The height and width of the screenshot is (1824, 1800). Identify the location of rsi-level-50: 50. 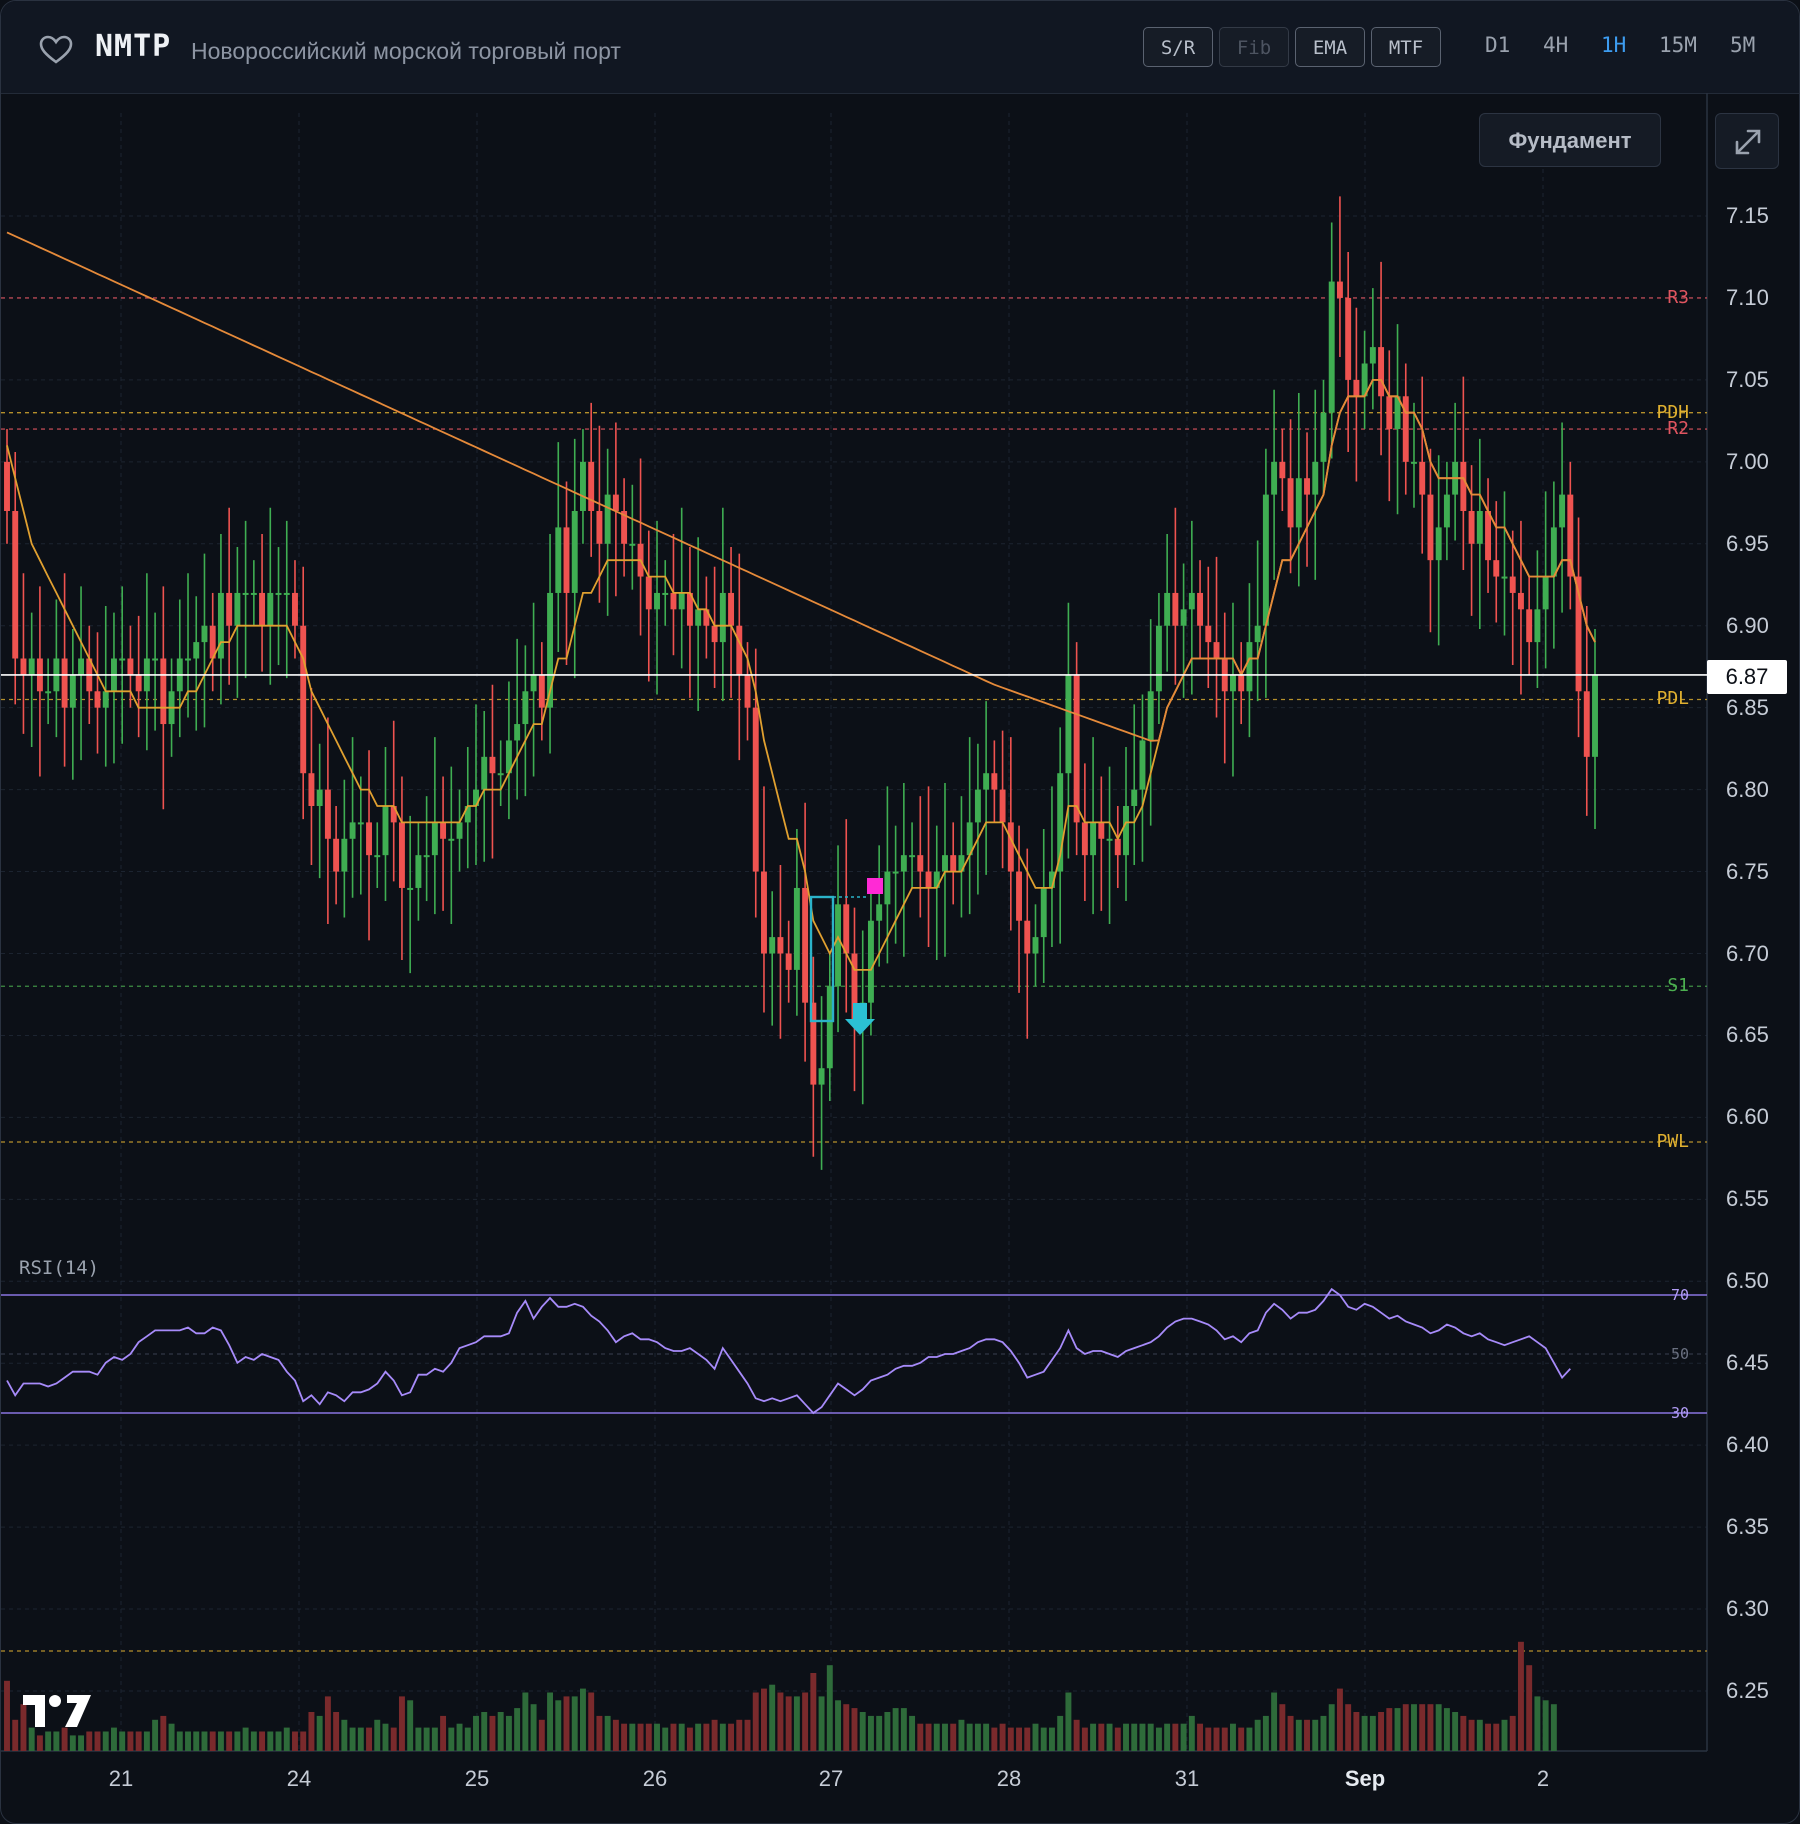
(1680, 1354).